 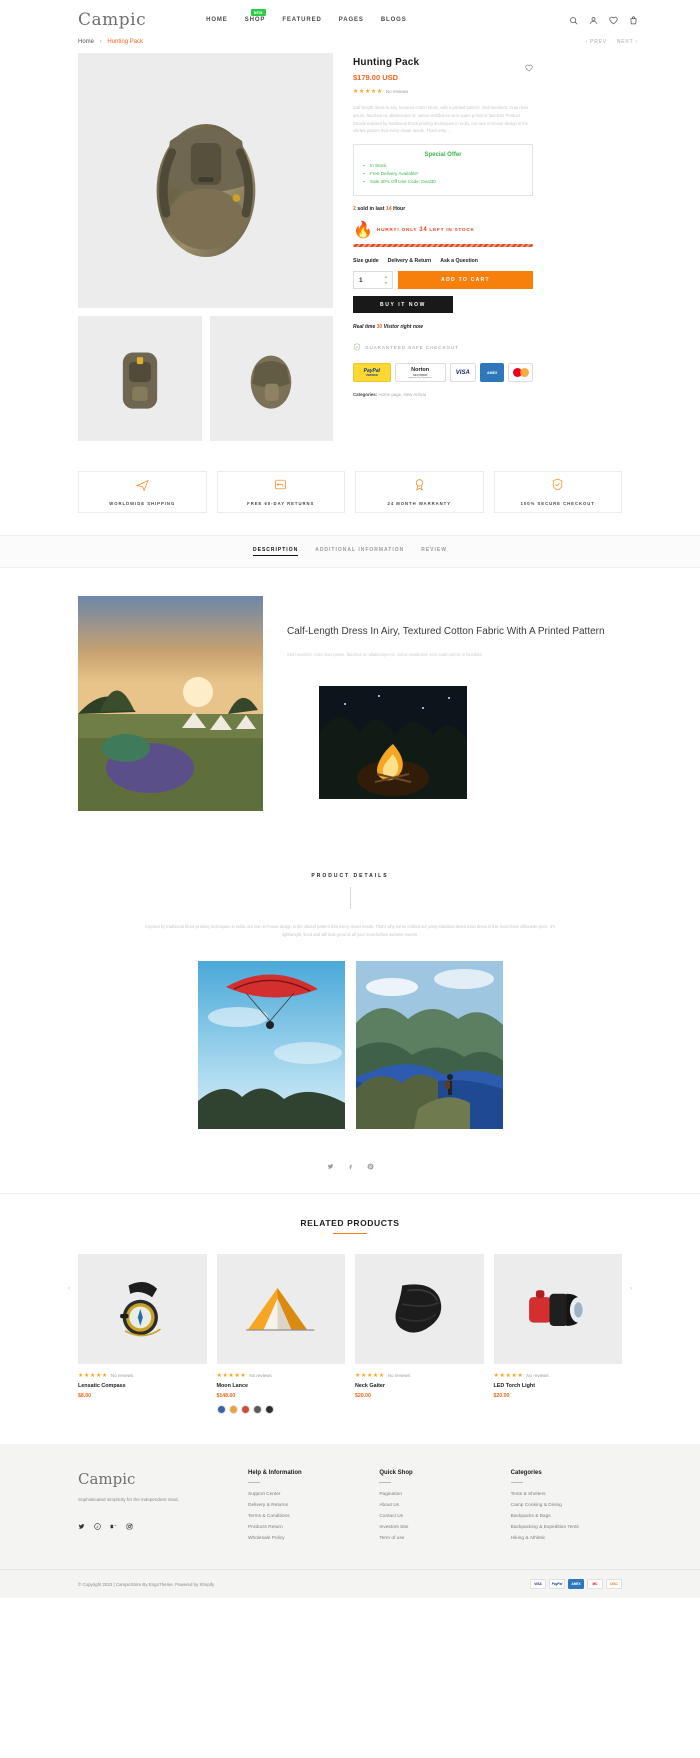 I want to click on footer-link: Backpacking & Expedition Tents, so click(x=566, y=1527).